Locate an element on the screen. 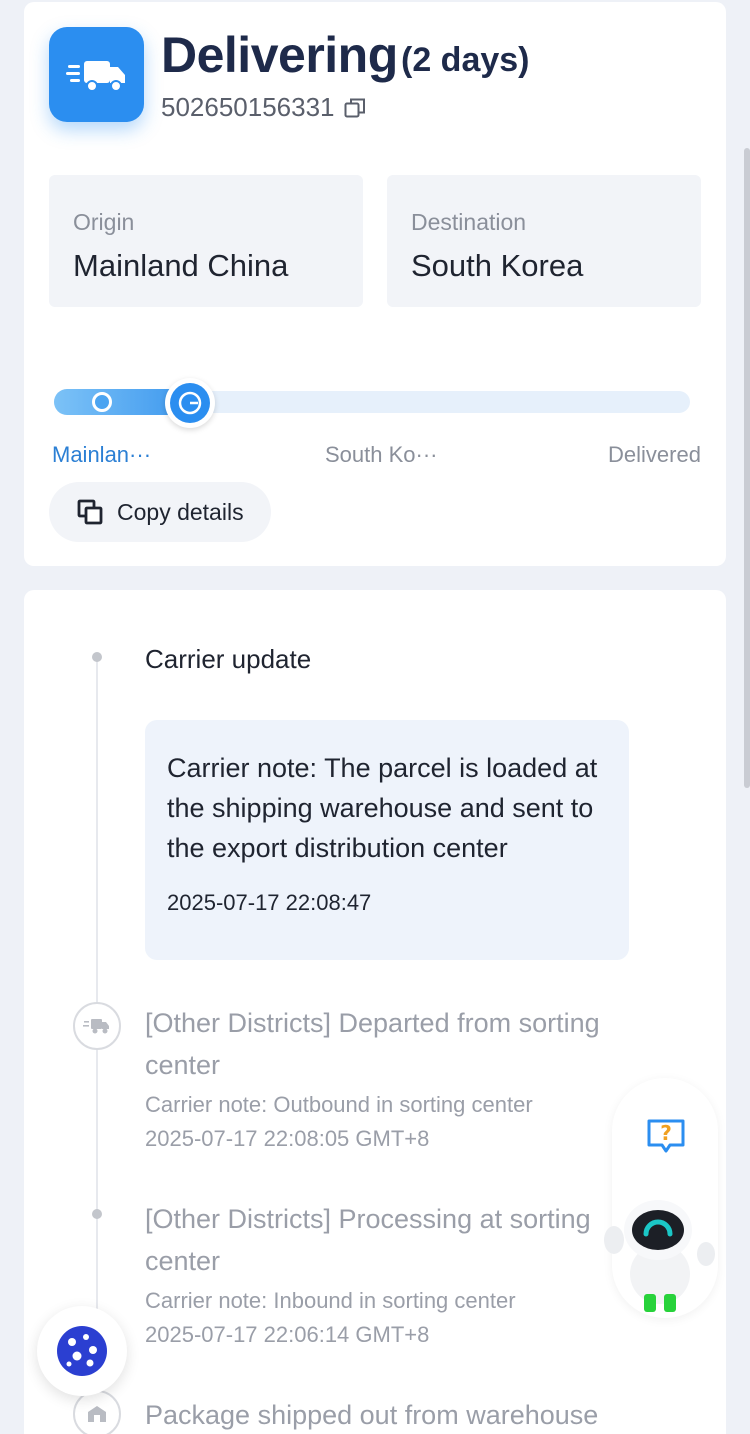 This screenshot has height=1434, width=750. latest-update-title: Carrier update is located at coordinates (228, 659).